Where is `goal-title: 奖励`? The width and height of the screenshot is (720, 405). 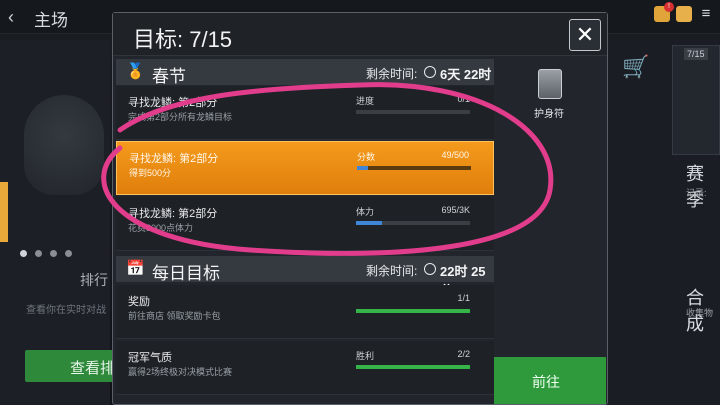 goal-title: 奖励 is located at coordinates (139, 302).